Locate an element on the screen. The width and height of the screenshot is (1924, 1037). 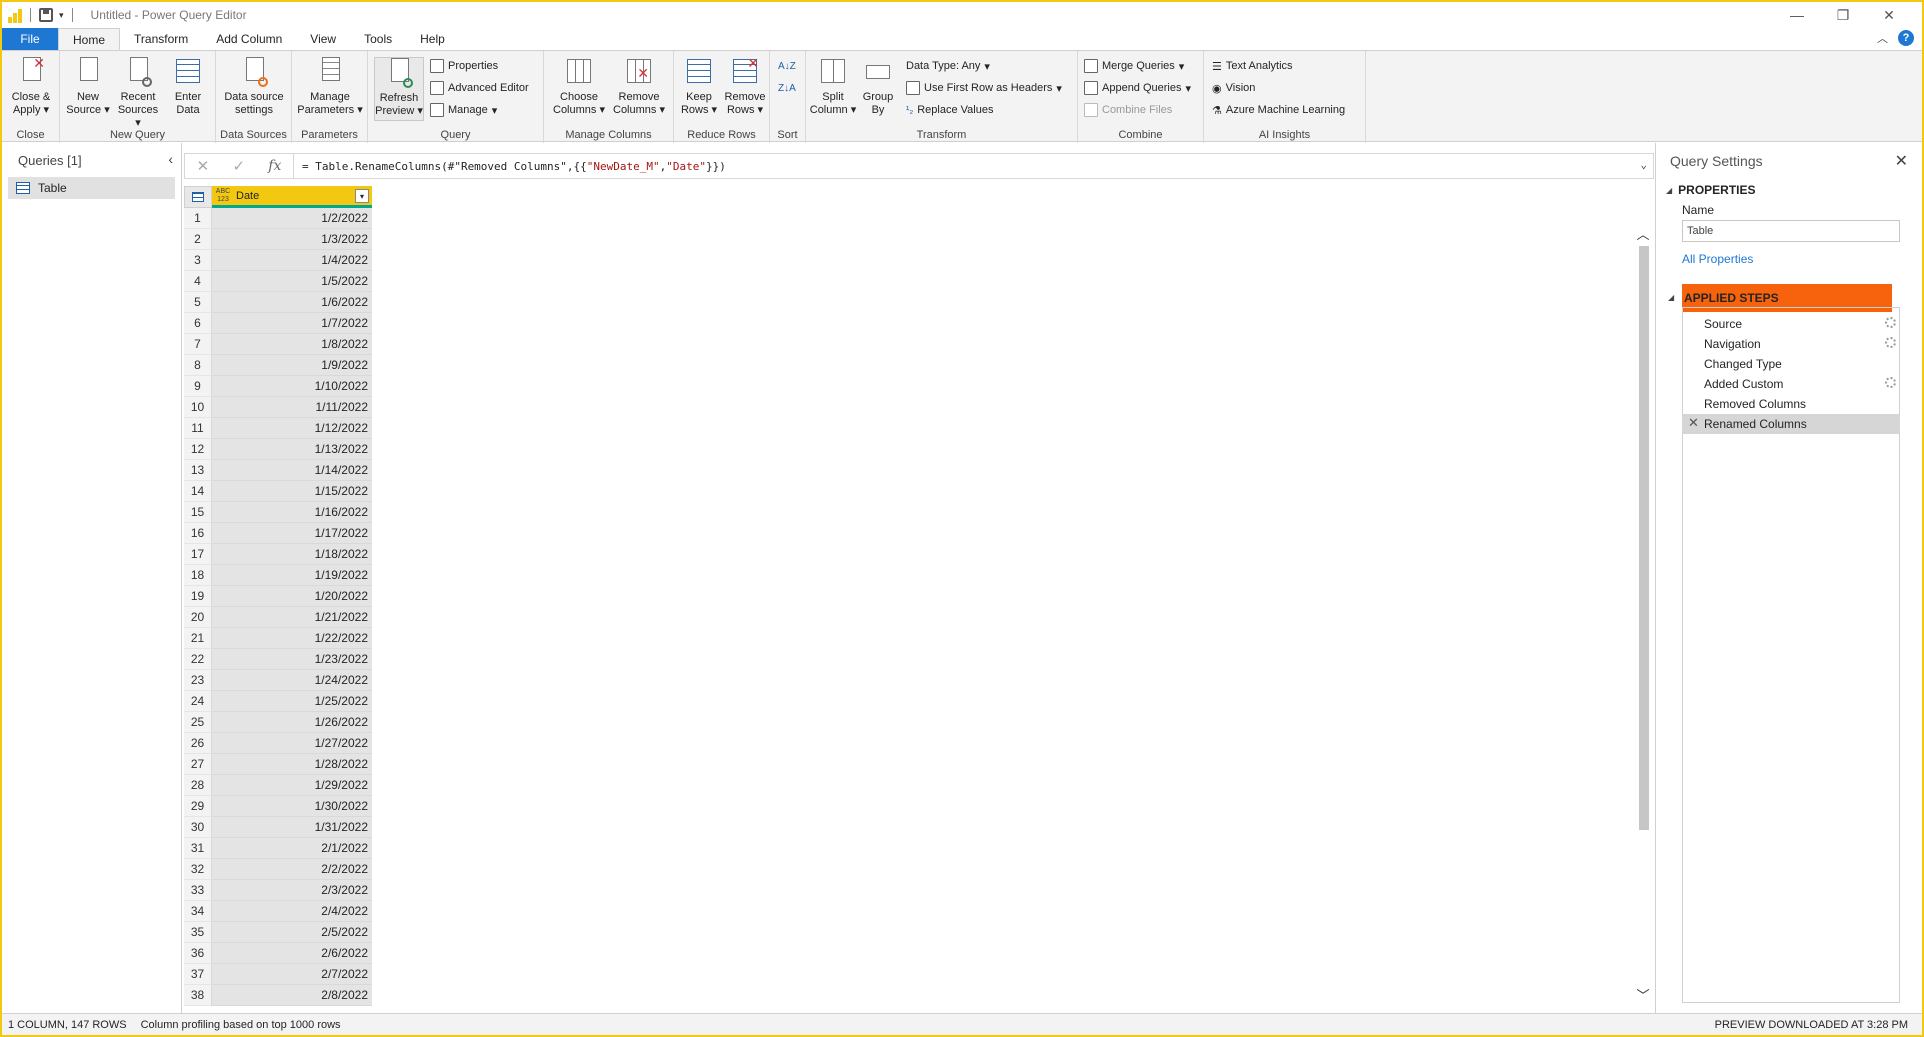
row-number: 27 is located at coordinates (198, 764).